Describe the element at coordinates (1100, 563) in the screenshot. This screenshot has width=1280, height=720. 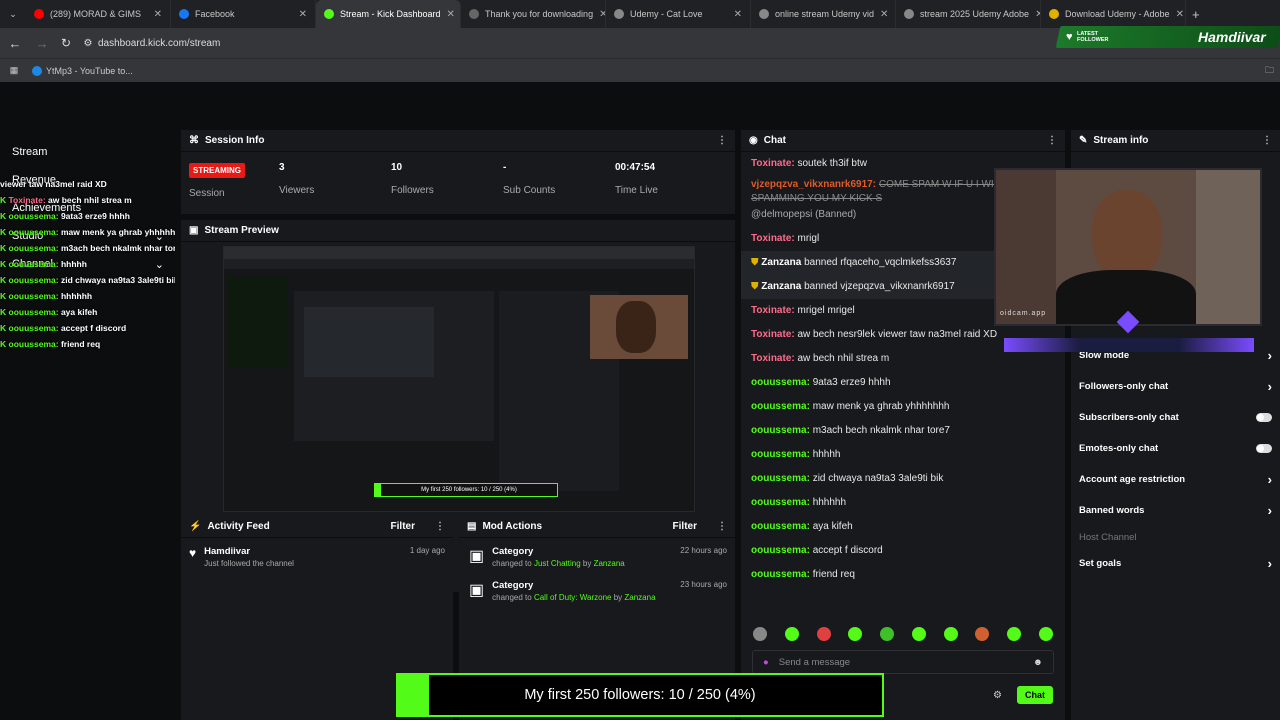
I see `setting-label: Set goals` at that location.